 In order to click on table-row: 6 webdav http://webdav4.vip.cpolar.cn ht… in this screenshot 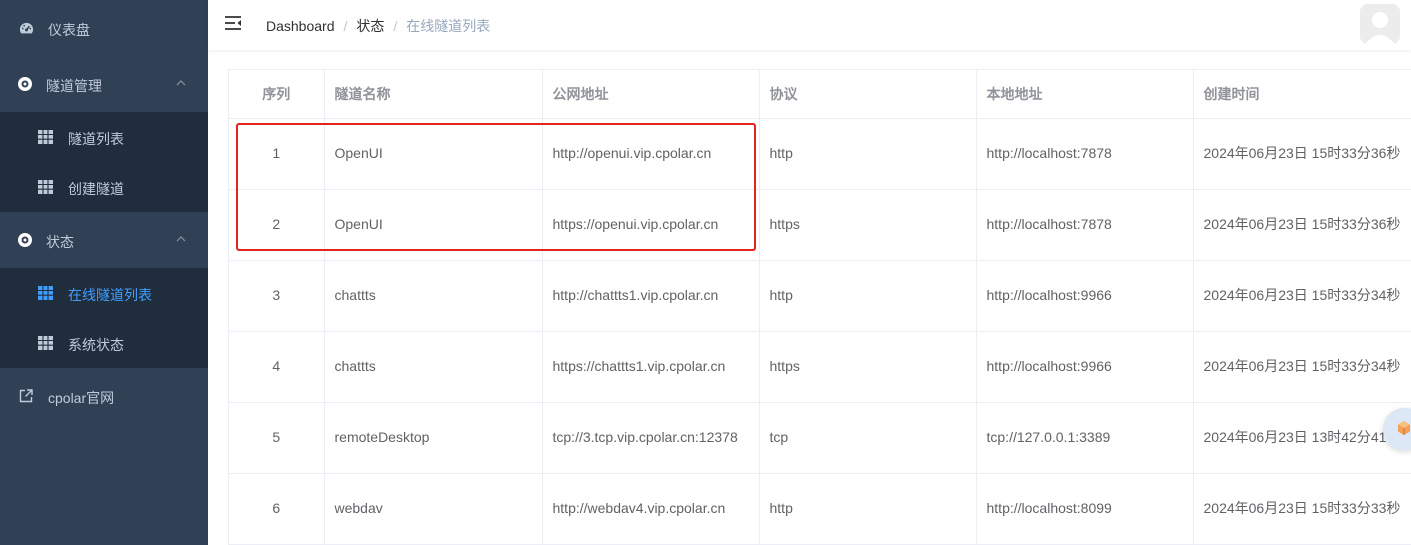, I will do `click(820, 509)`.